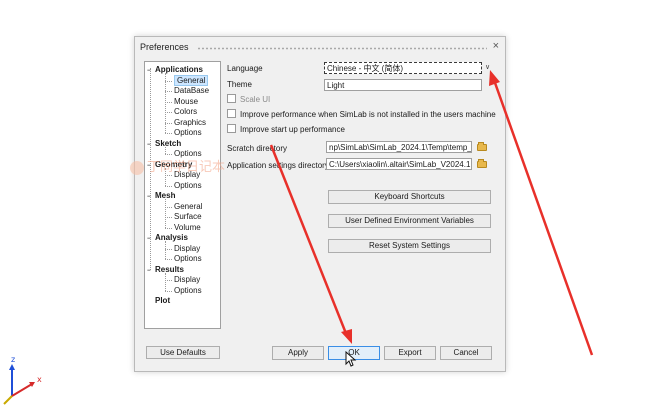 The height and width of the screenshot is (415, 669). What do you see at coordinates (231, 129) in the screenshot?
I see `improve-startup-checkbox` at bounding box center [231, 129].